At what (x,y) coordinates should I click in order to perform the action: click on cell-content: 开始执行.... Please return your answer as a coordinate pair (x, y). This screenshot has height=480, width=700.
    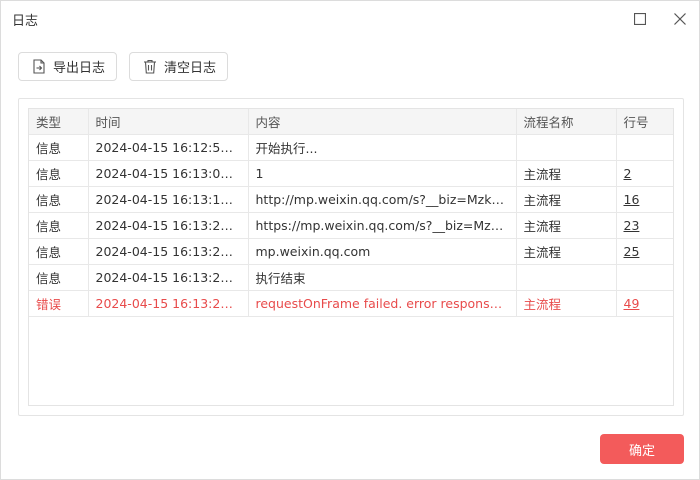
    Looking at the image, I should click on (382, 147).